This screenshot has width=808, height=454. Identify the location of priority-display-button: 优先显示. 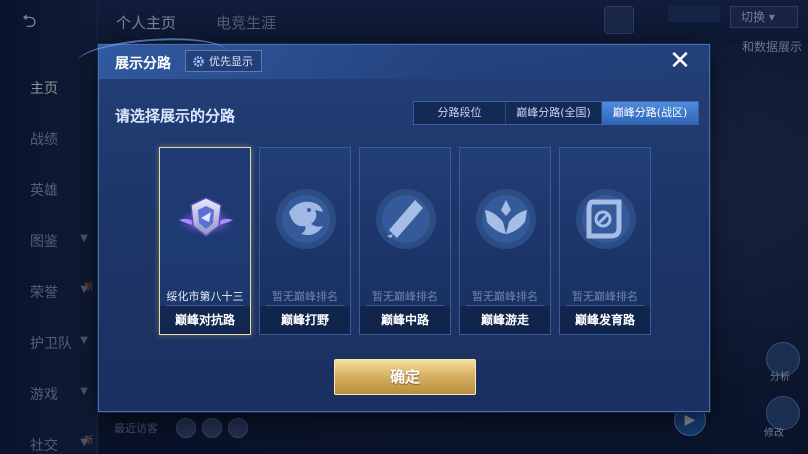
(223, 61).